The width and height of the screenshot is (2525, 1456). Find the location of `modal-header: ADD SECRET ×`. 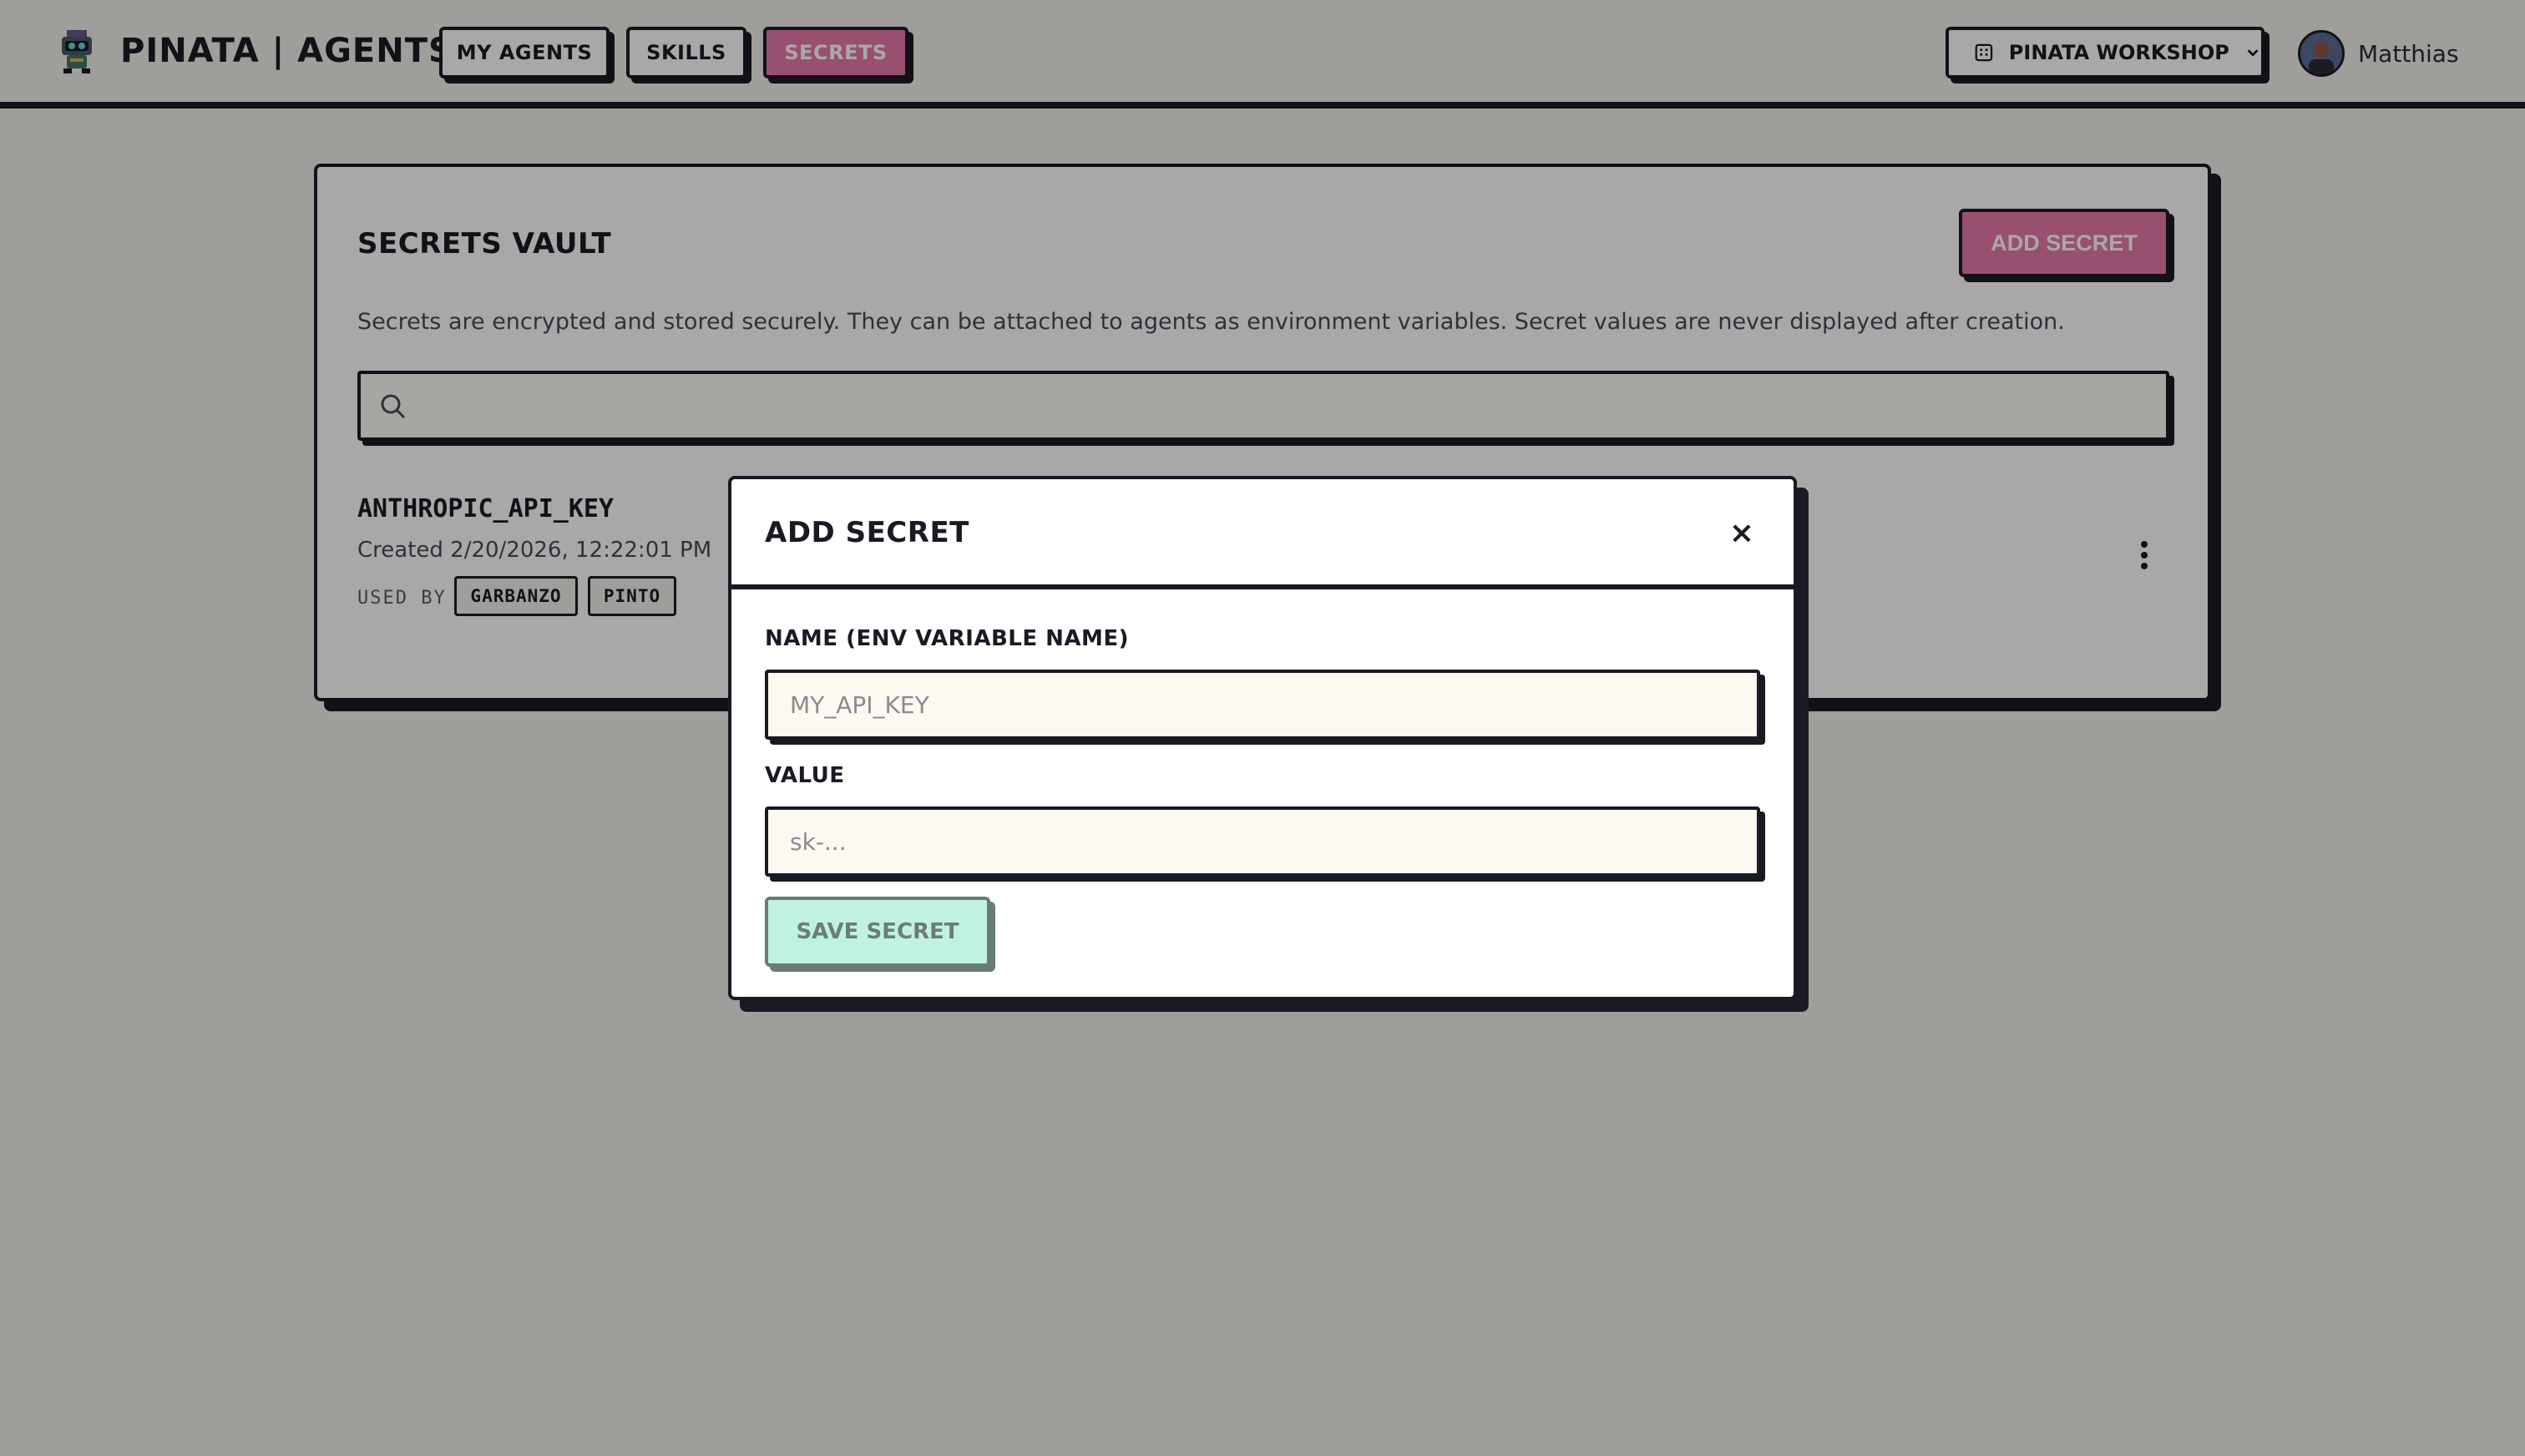

modal-header: ADD SECRET × is located at coordinates (1262, 534).